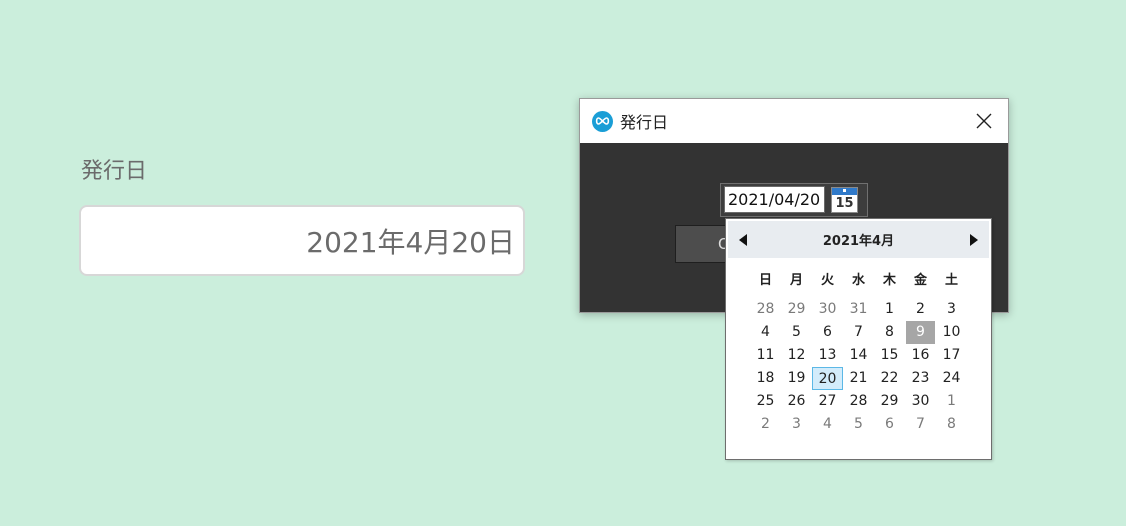  I want to click on dialog-titlebar: 発行日, so click(794, 121).